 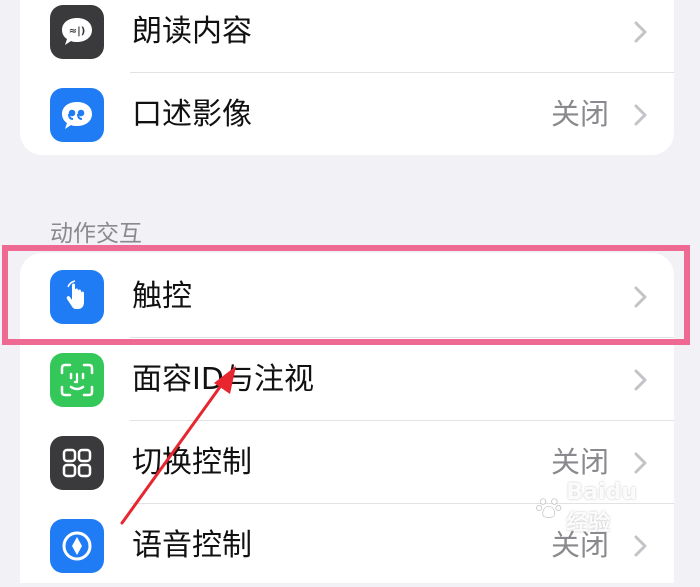 What do you see at coordinates (579, 114) in the screenshot?
I see `row-value: 关闭` at bounding box center [579, 114].